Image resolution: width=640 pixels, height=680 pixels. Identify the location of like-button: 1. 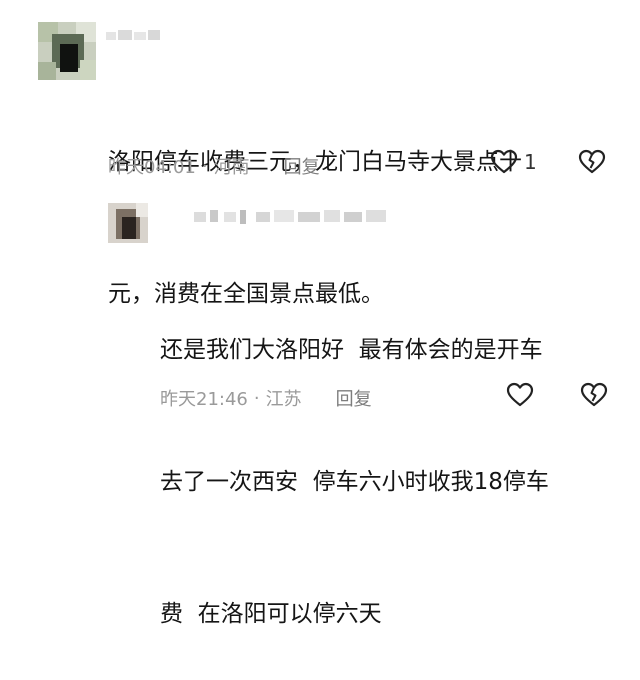
(513, 162).